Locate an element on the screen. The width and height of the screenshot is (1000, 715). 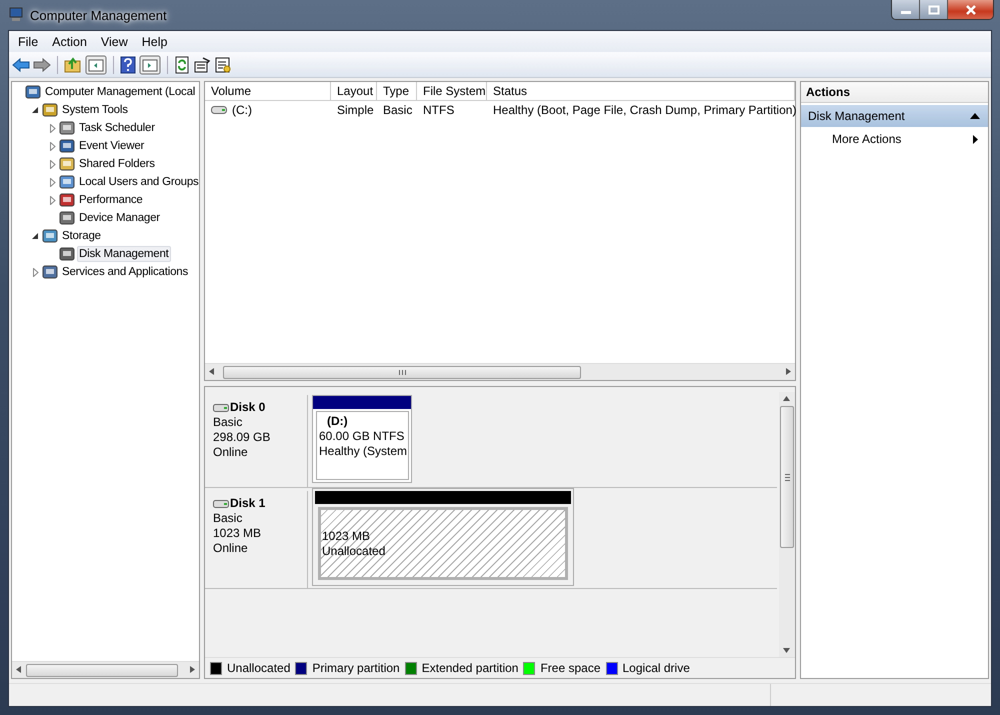
tree-item: Disk Management is located at coordinates (124, 254).